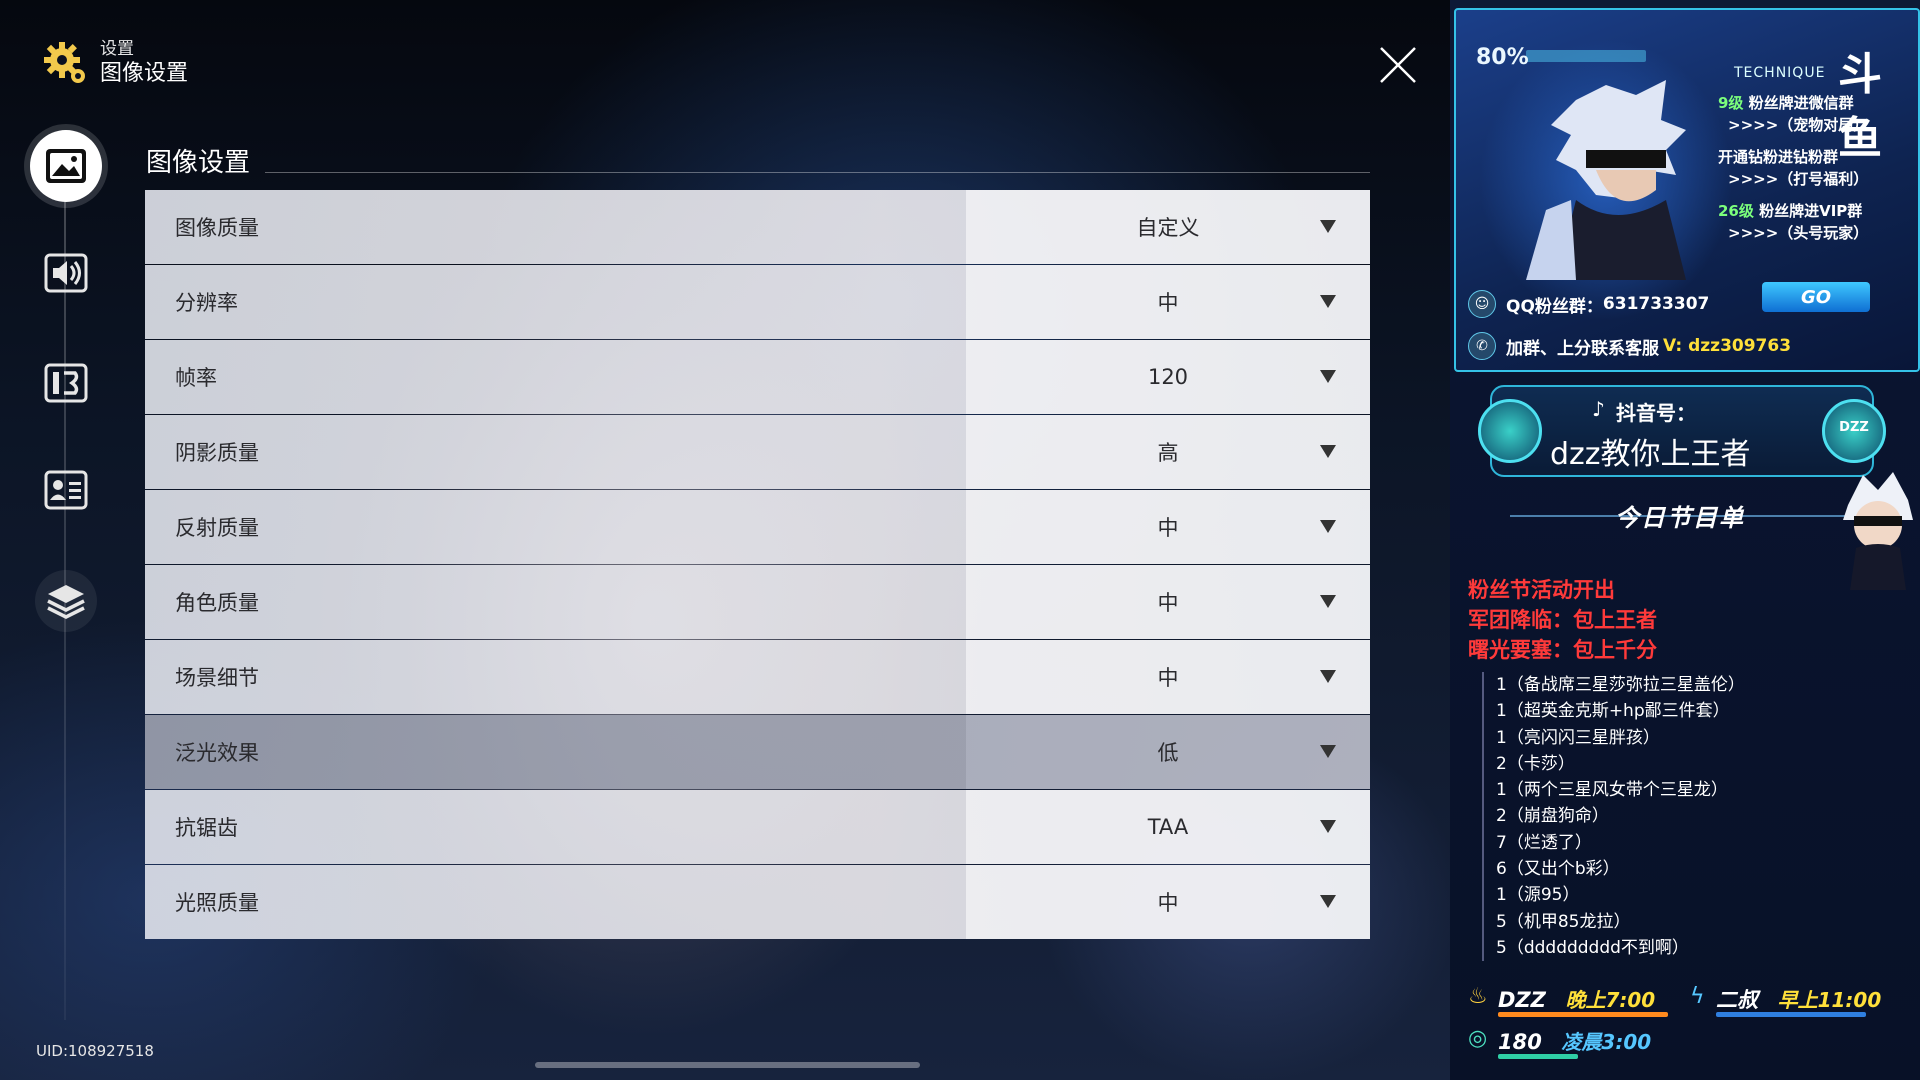 The image size is (1920, 1080). What do you see at coordinates (217, 903) in the screenshot?
I see `setting-label: 光照质量` at bounding box center [217, 903].